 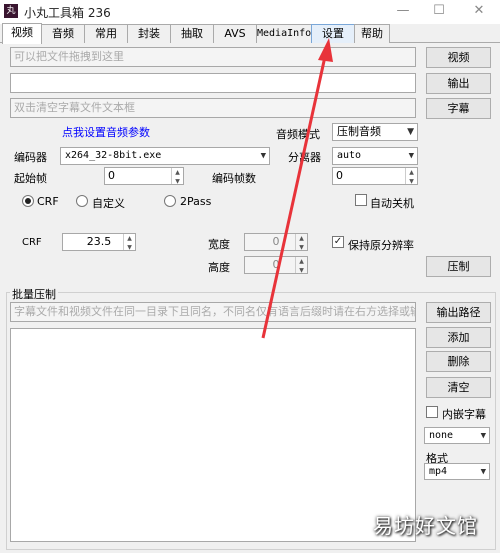 I want to click on watermark-text: 易坊好文馆, so click(x=425, y=526).